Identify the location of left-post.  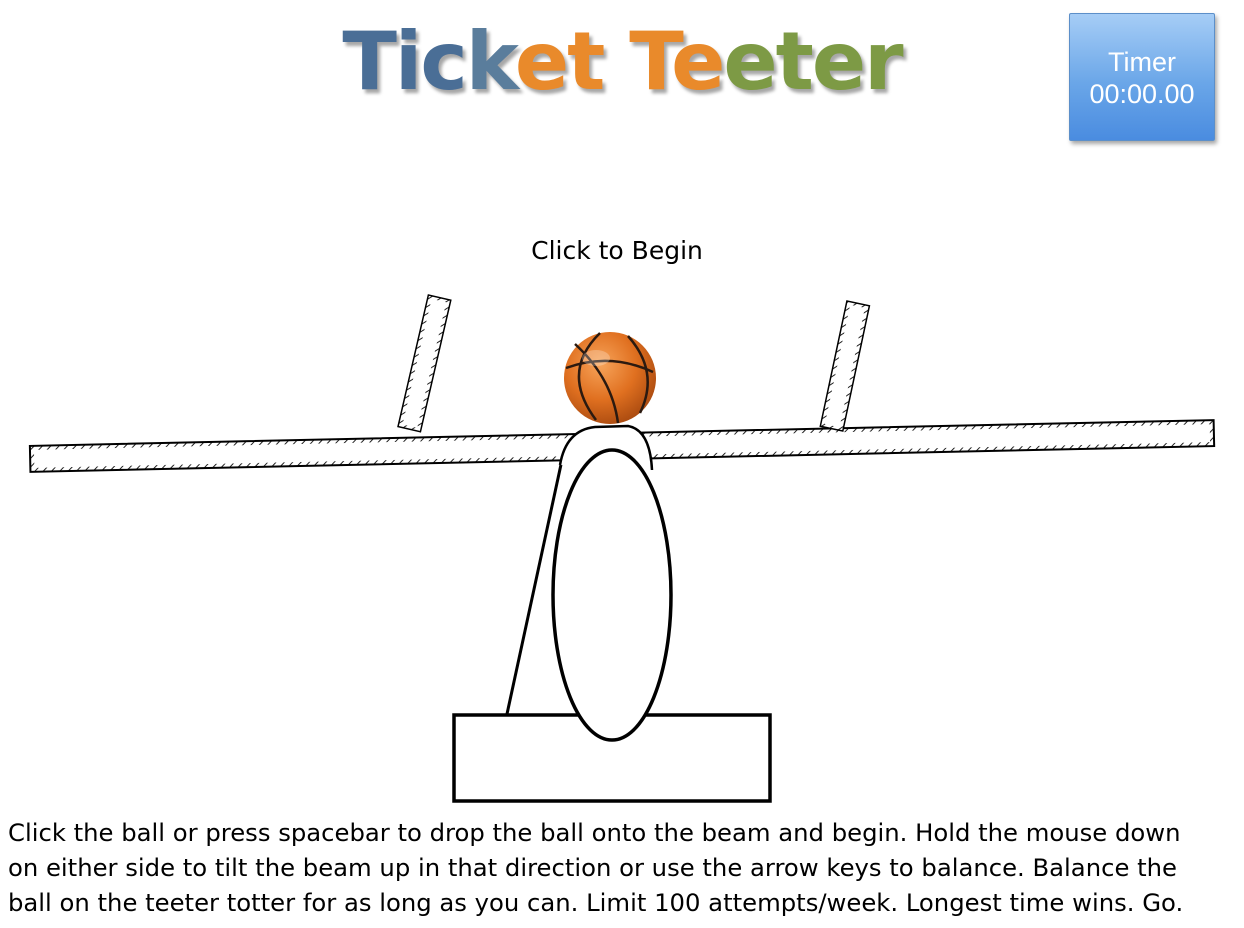
(424, 363).